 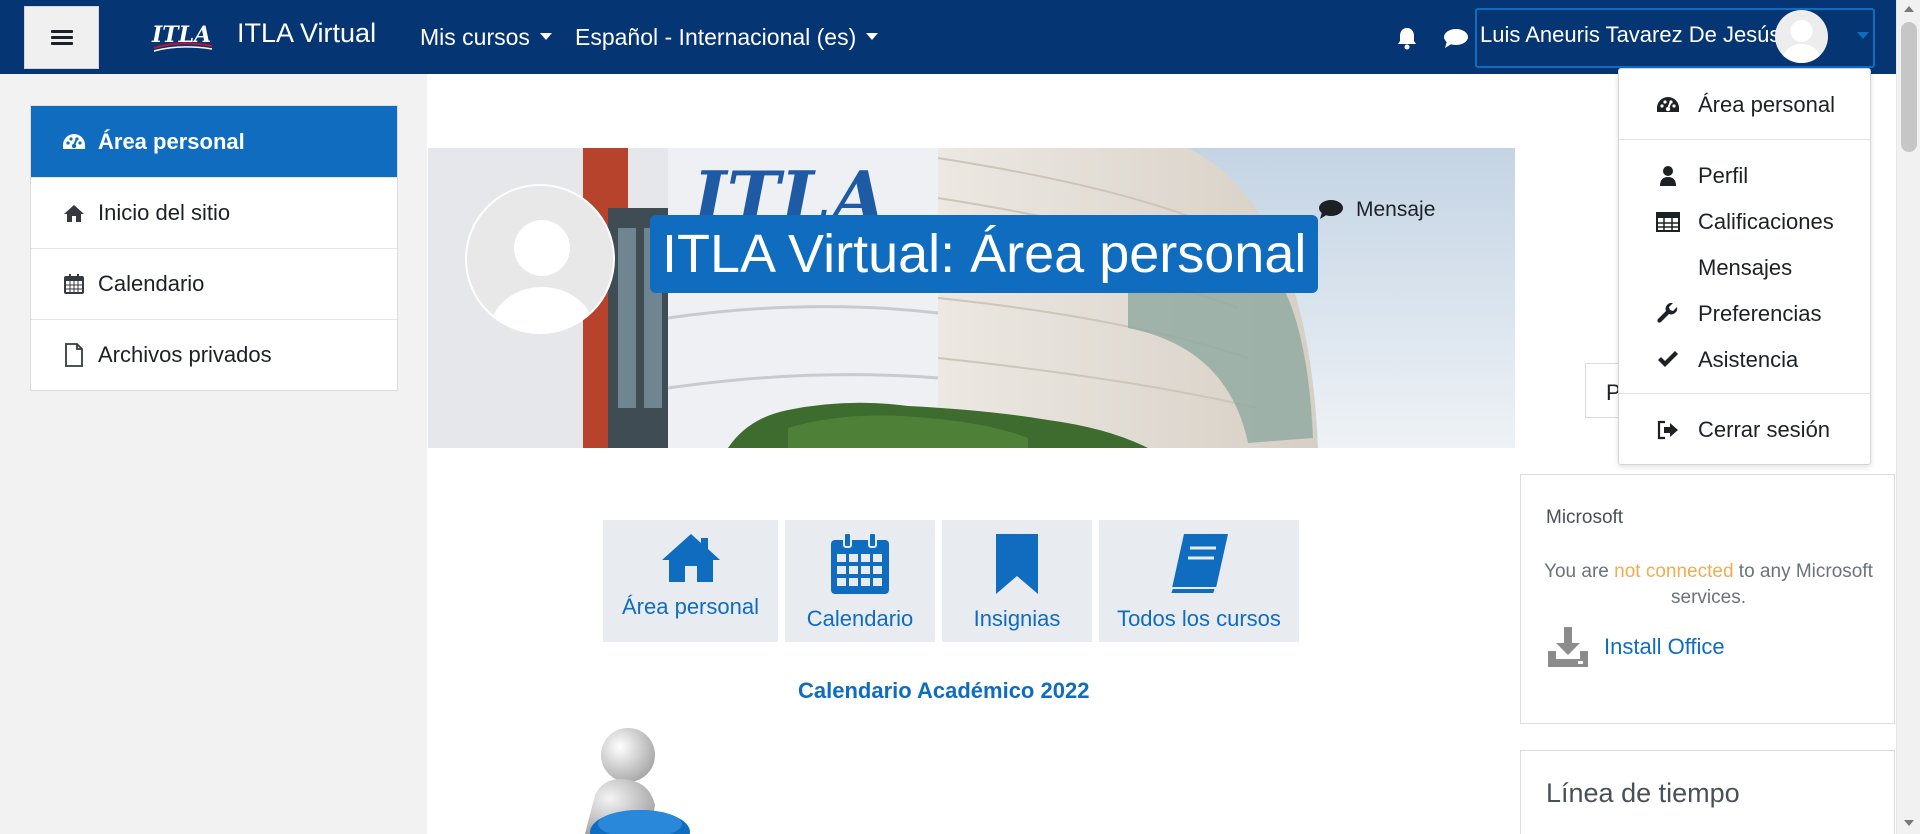 What do you see at coordinates (74, 355) in the screenshot?
I see `file-icon` at bounding box center [74, 355].